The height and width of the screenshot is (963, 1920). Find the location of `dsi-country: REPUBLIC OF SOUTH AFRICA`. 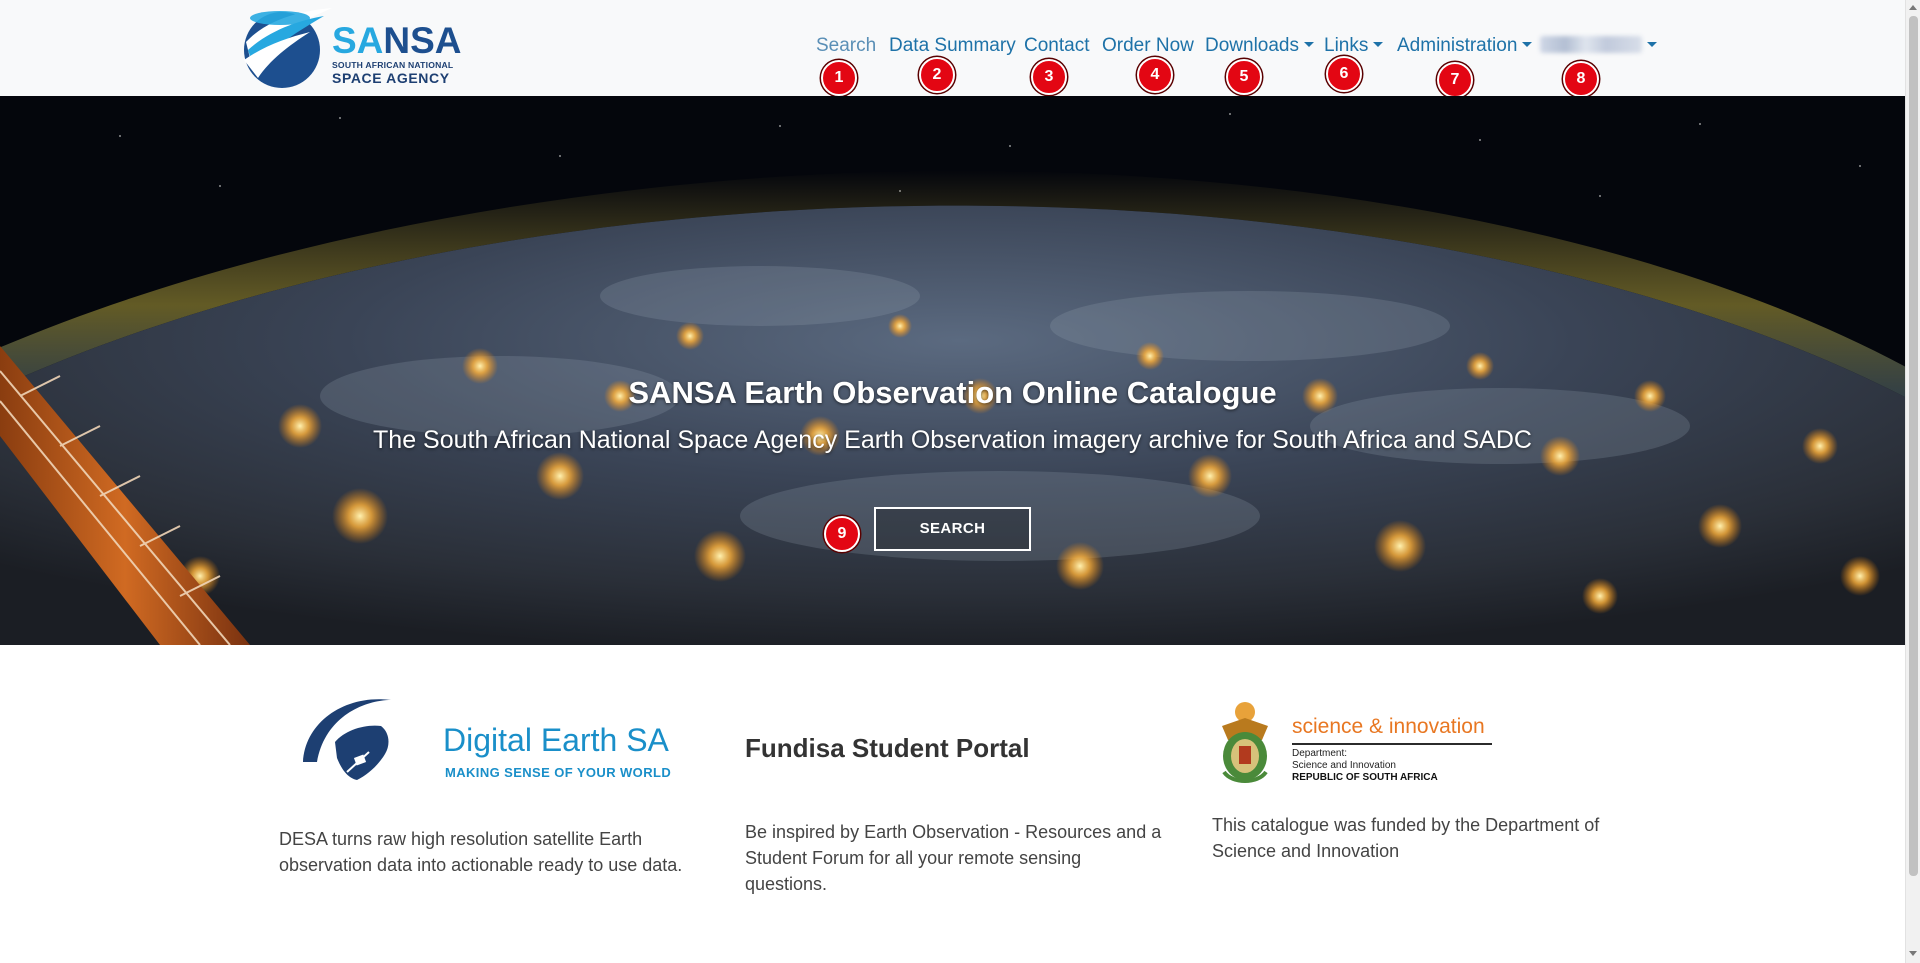

dsi-country: REPUBLIC OF SOUTH AFRICA is located at coordinates (1365, 777).